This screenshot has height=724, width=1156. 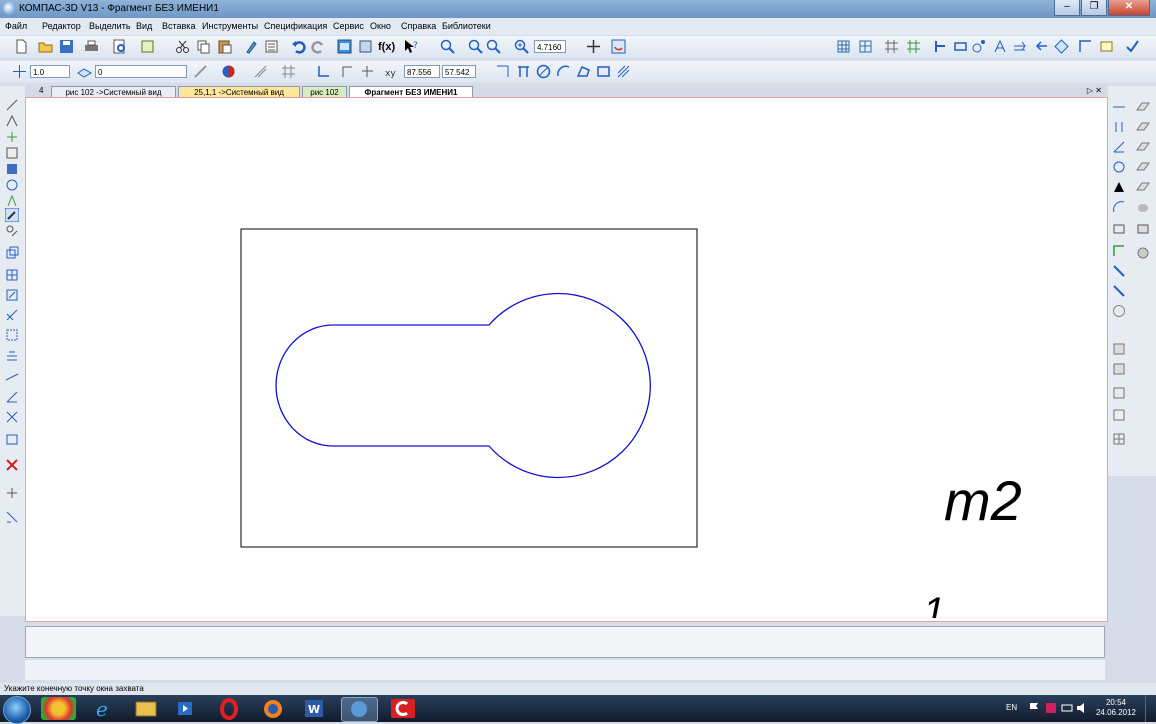 I want to click on layer-field: 0, so click(x=141, y=71).